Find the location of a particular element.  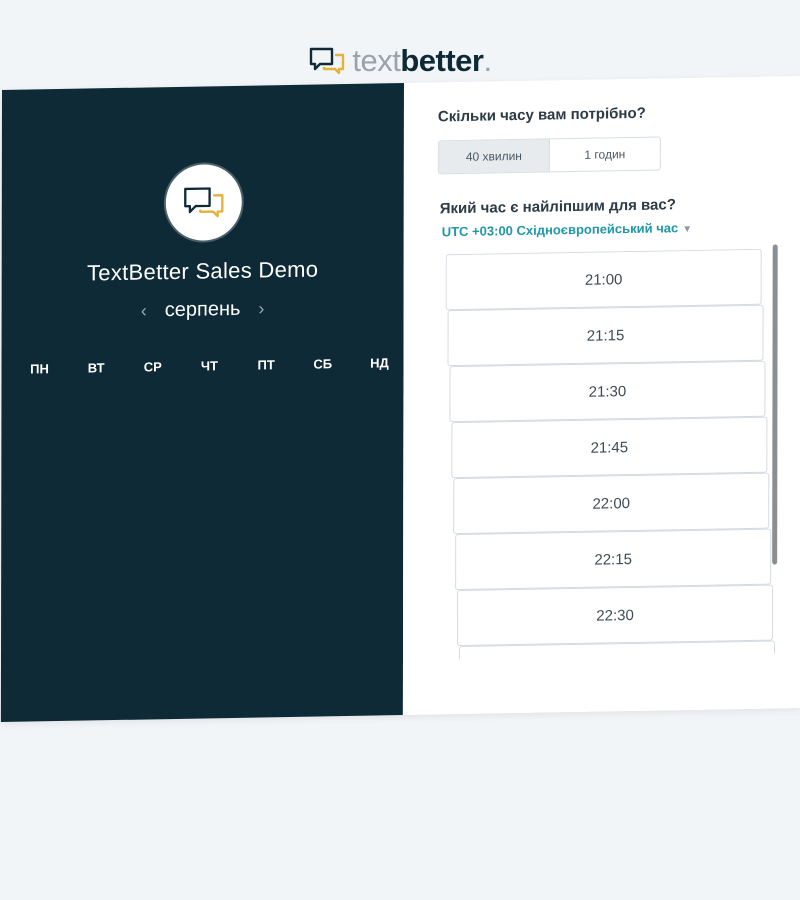

time-slot: 21:15 is located at coordinates (605, 335).